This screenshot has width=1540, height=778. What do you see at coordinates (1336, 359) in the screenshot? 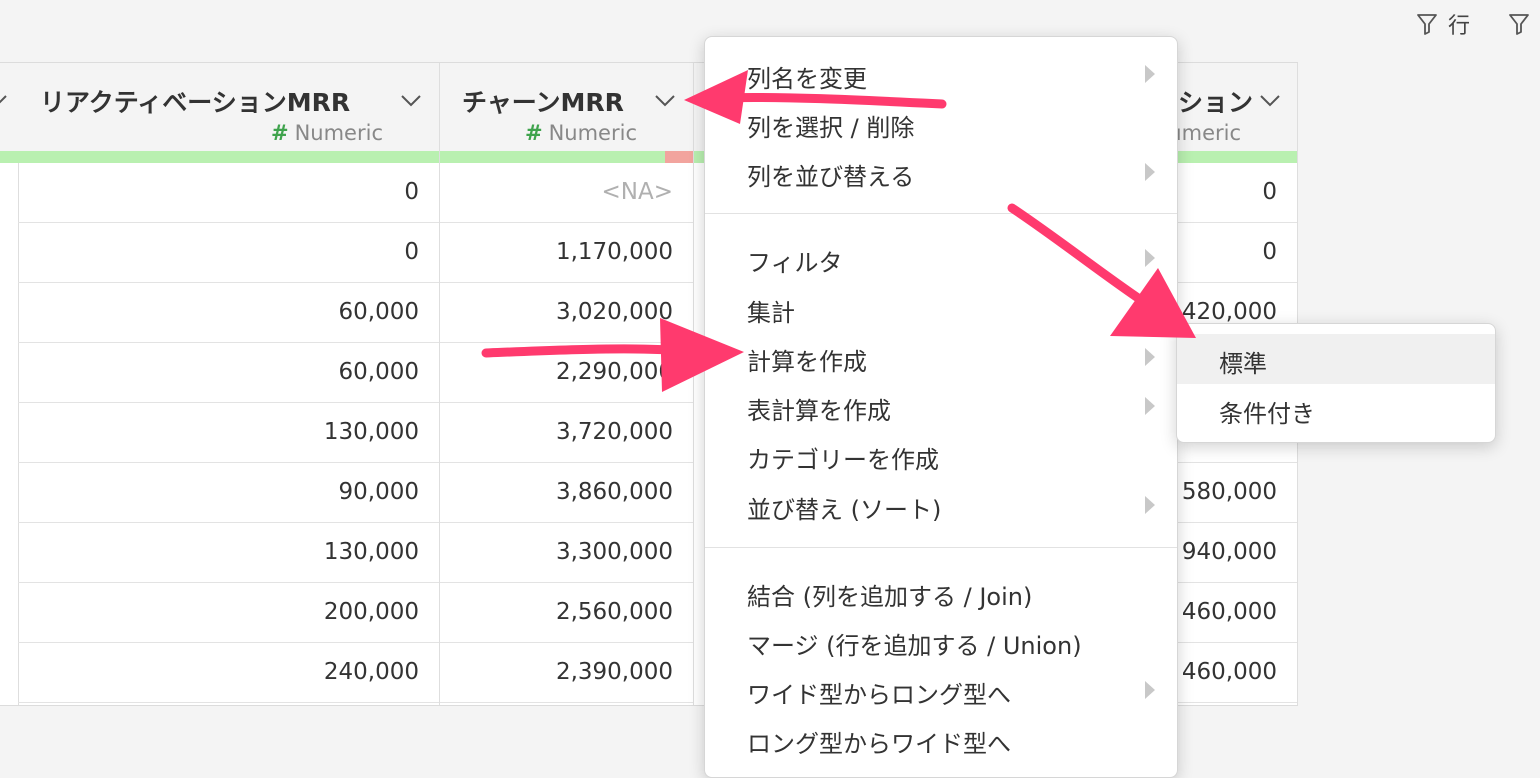
I see `submenu-item-standard: 標準` at bounding box center [1336, 359].